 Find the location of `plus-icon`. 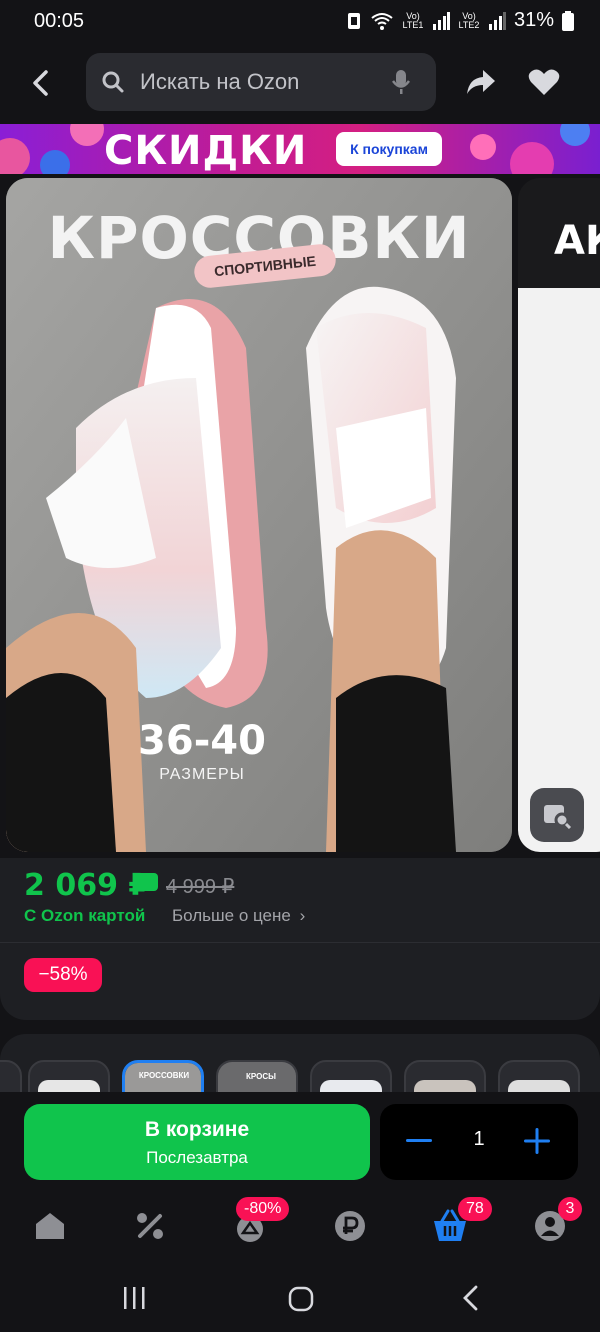

plus-icon is located at coordinates (537, 1141).